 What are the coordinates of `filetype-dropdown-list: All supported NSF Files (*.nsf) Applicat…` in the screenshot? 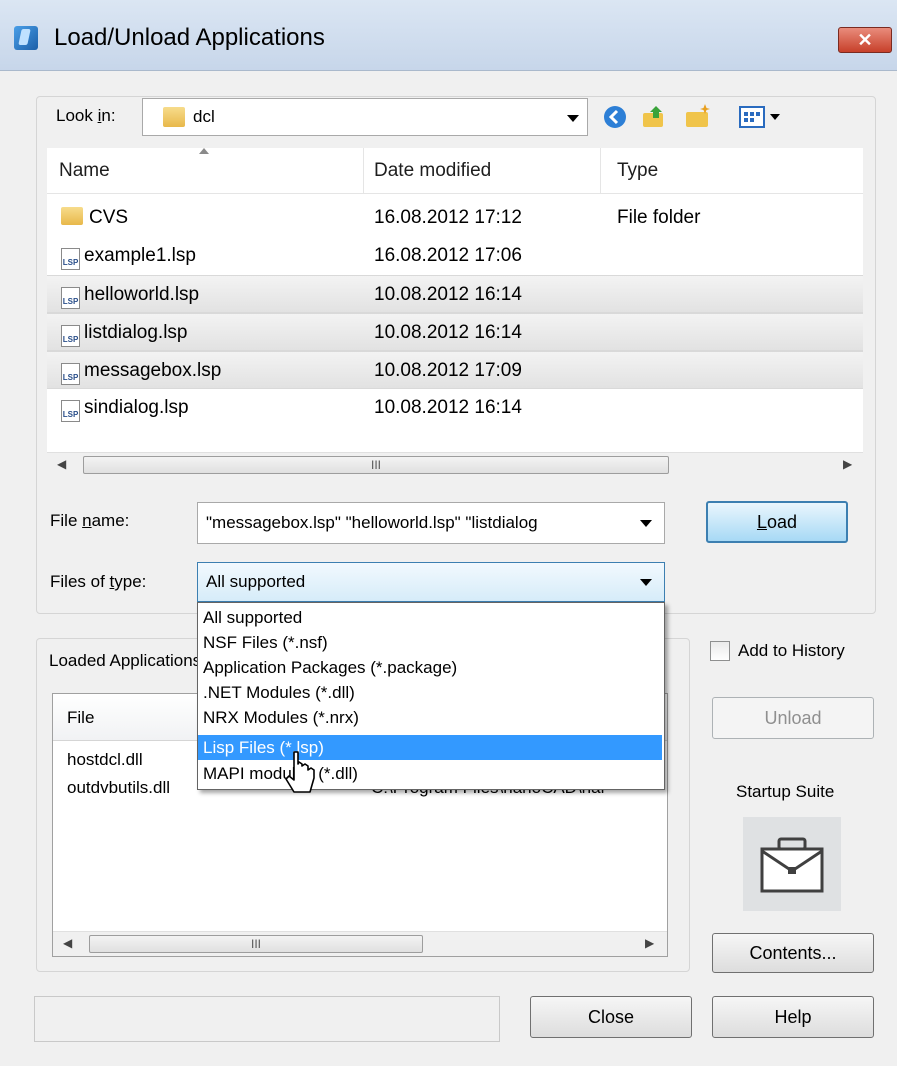 It's located at (431, 696).